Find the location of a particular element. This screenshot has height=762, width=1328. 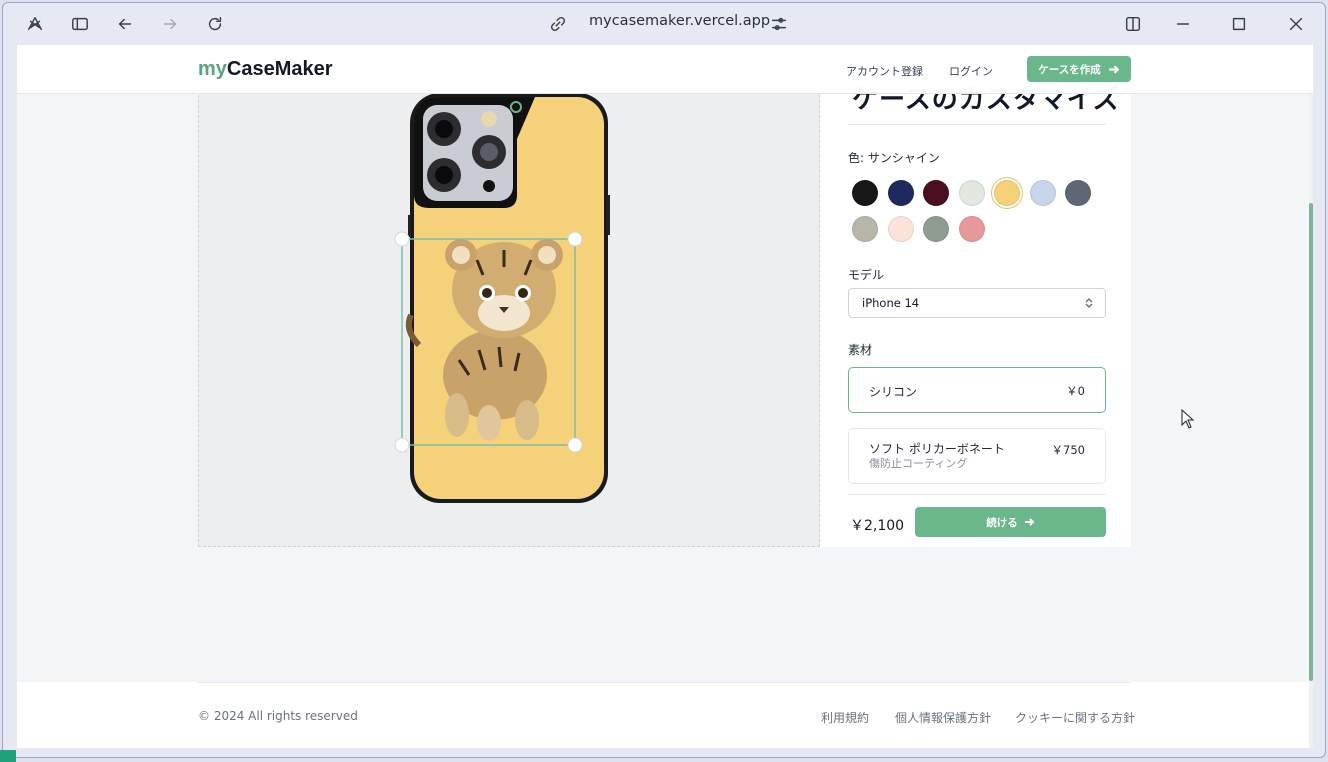

resize-handle-top-right is located at coordinates (575, 239).